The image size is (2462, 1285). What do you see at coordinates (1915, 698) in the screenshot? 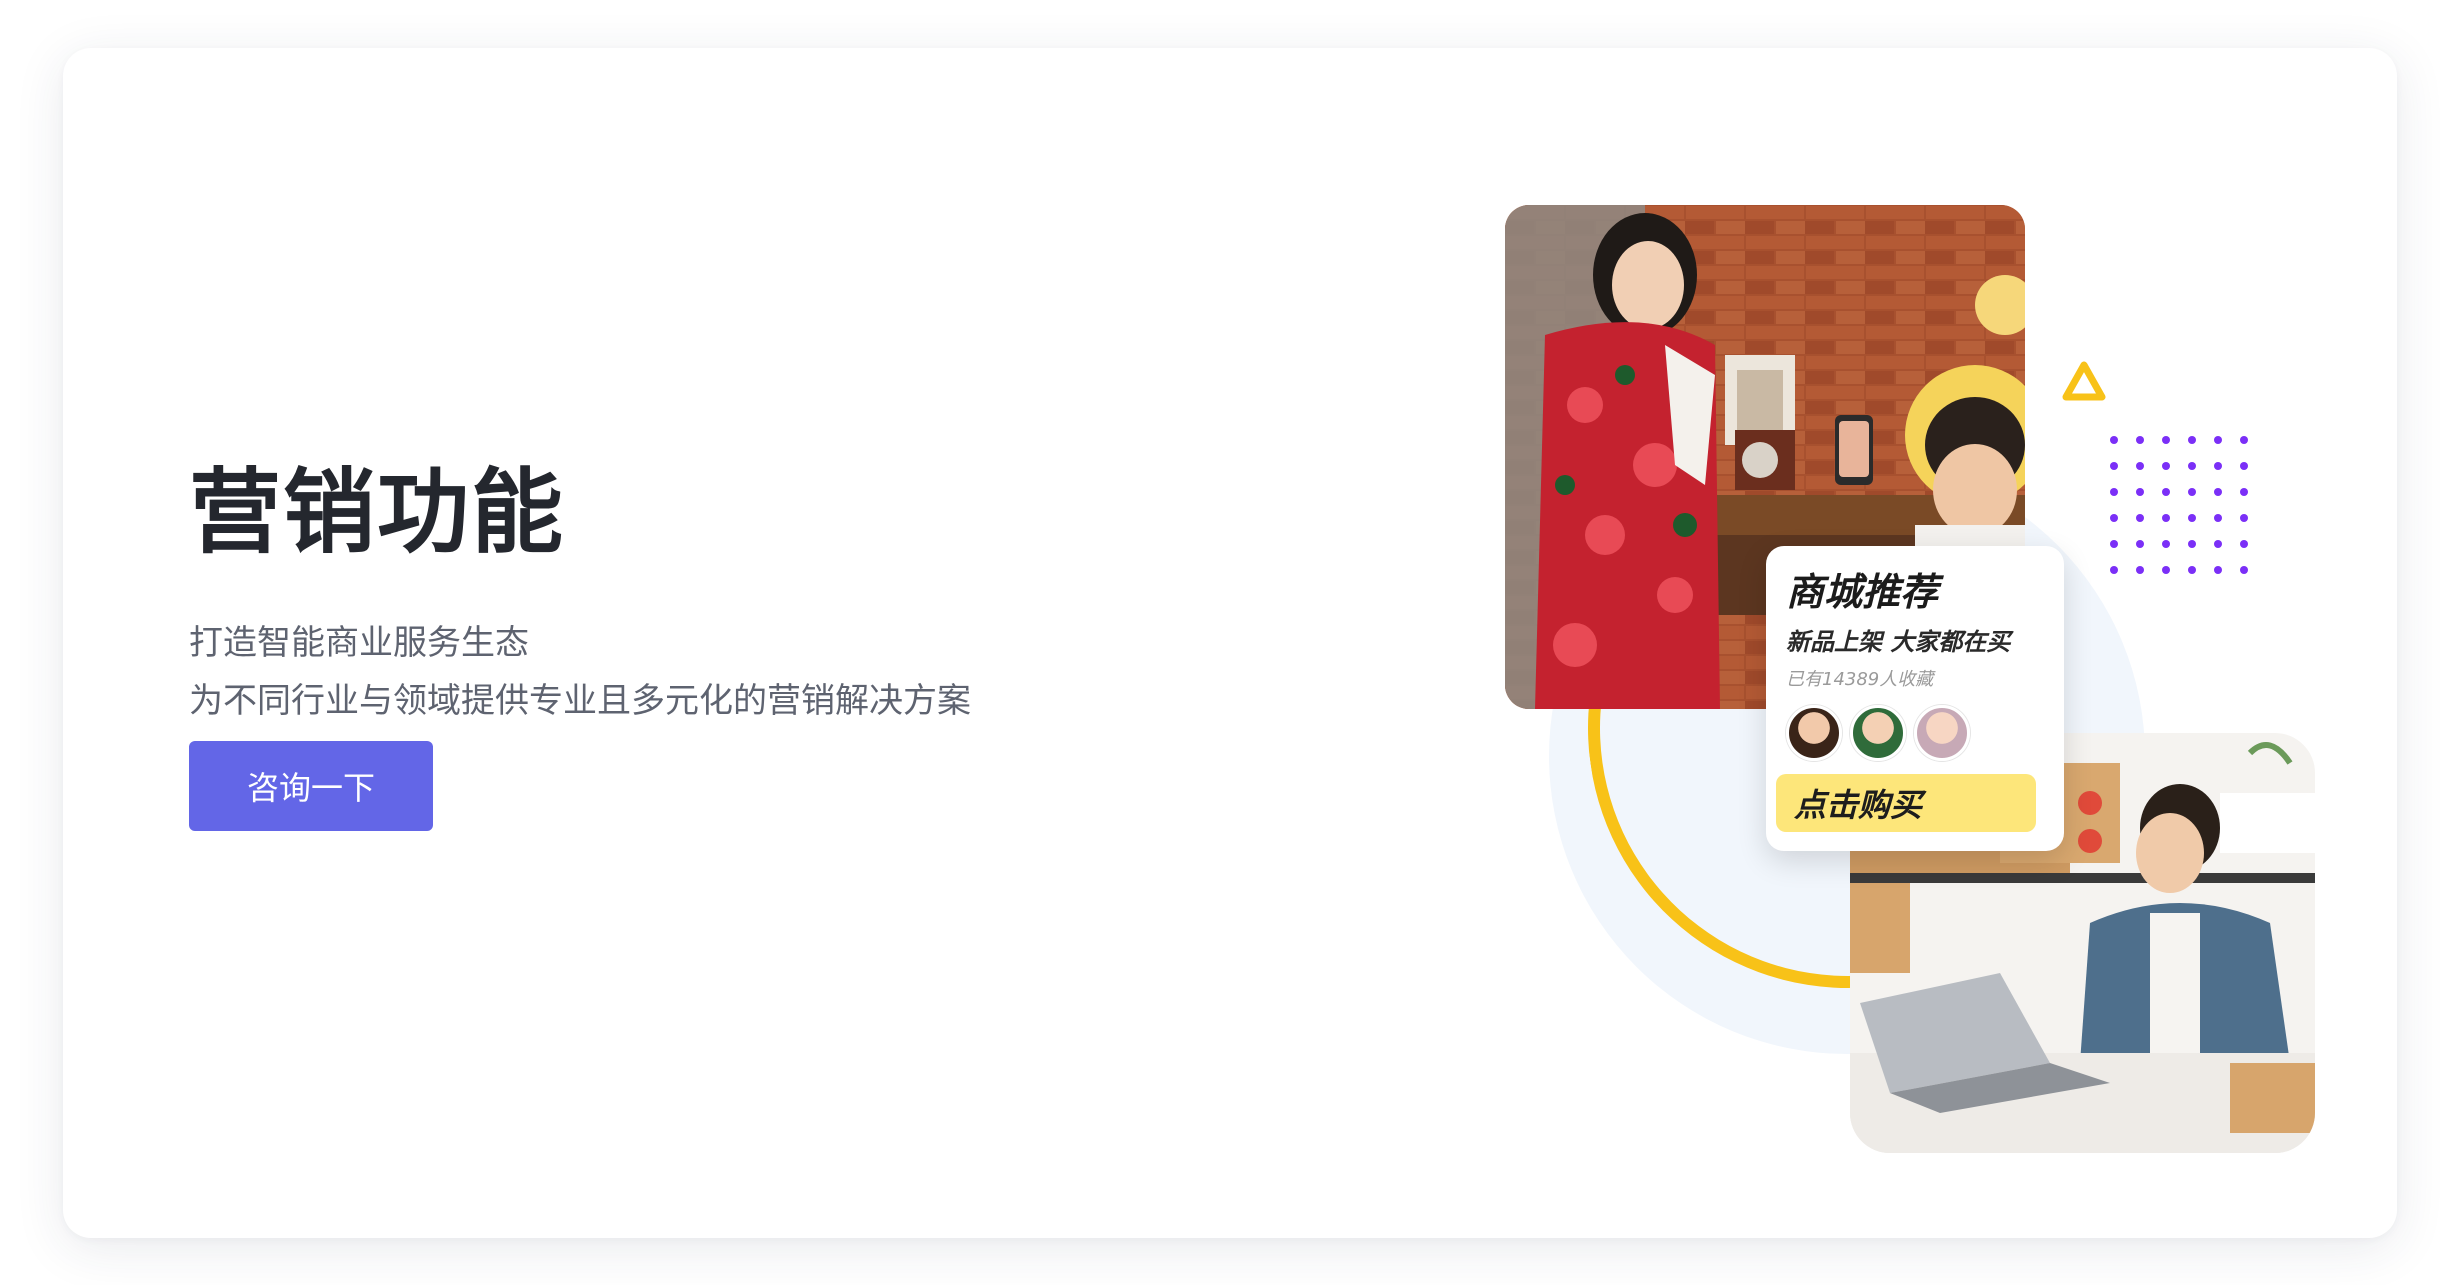
I see `shop-recommend-card: 商城推荐 新品上架 大家都在买 已有14389人收藏 点击购买` at bounding box center [1915, 698].